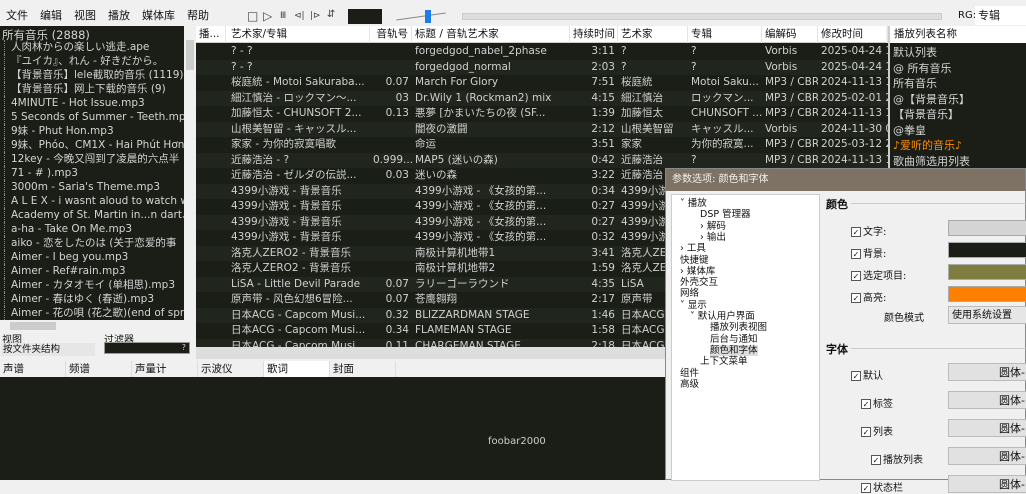  What do you see at coordinates (987, 315) in the screenshot?
I see `color-mode-select: 使用系统设置` at bounding box center [987, 315].